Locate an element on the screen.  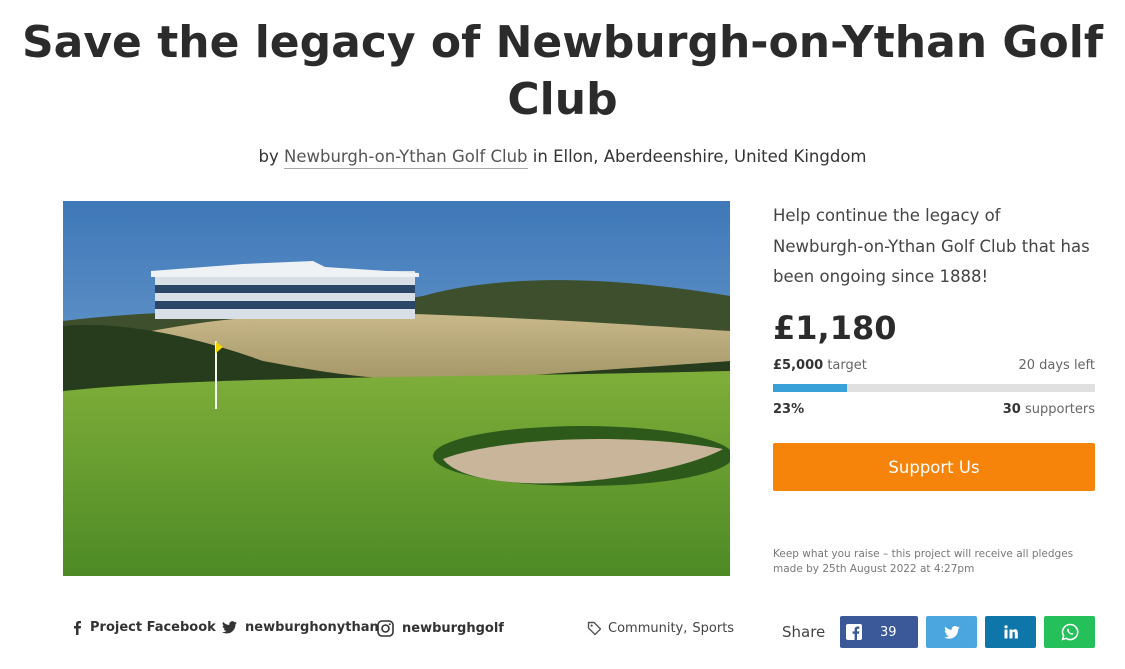
support-us-button: Support Us is located at coordinates (934, 467).